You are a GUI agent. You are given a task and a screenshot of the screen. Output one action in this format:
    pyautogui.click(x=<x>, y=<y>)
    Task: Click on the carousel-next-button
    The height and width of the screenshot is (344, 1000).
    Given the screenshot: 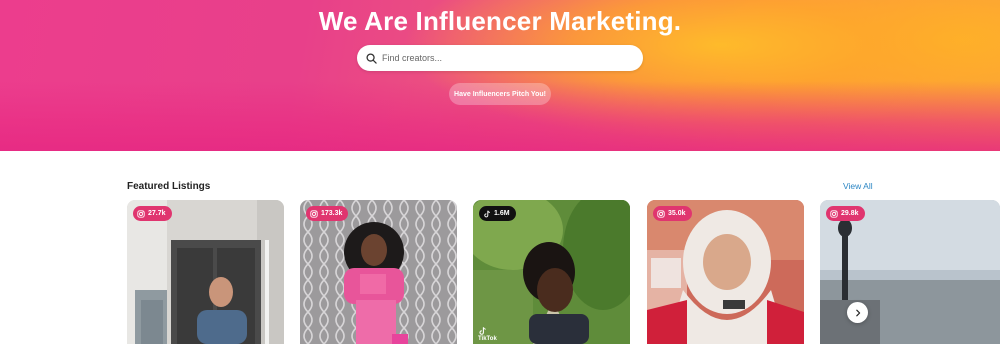 What is the action you would take?
    pyautogui.click(x=857, y=312)
    